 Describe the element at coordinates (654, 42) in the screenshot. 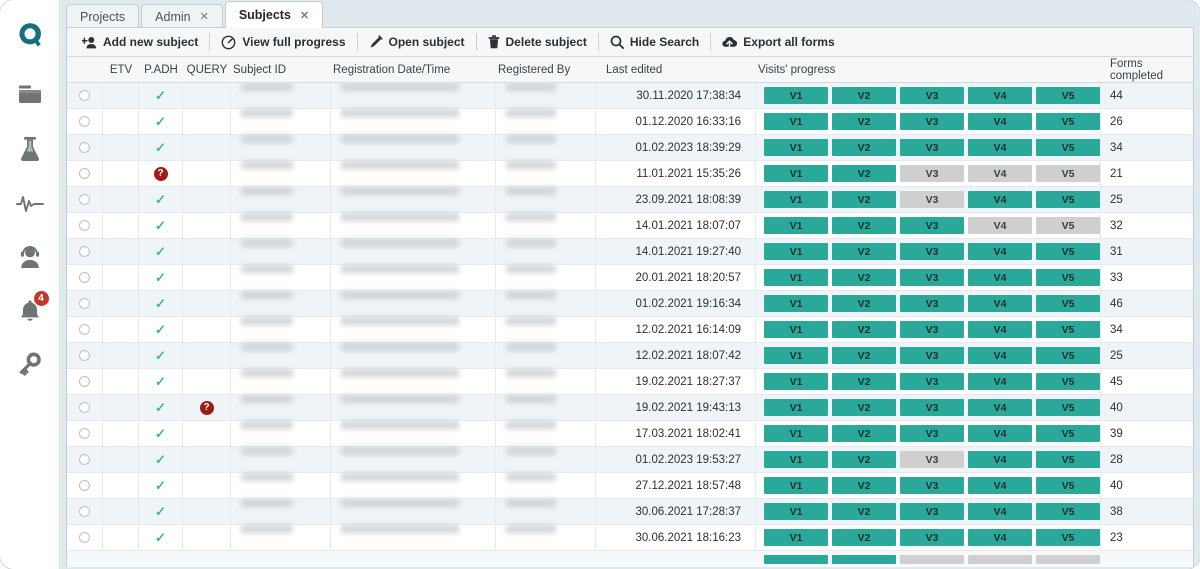

I see `hide-search-button: Hide Search` at that location.